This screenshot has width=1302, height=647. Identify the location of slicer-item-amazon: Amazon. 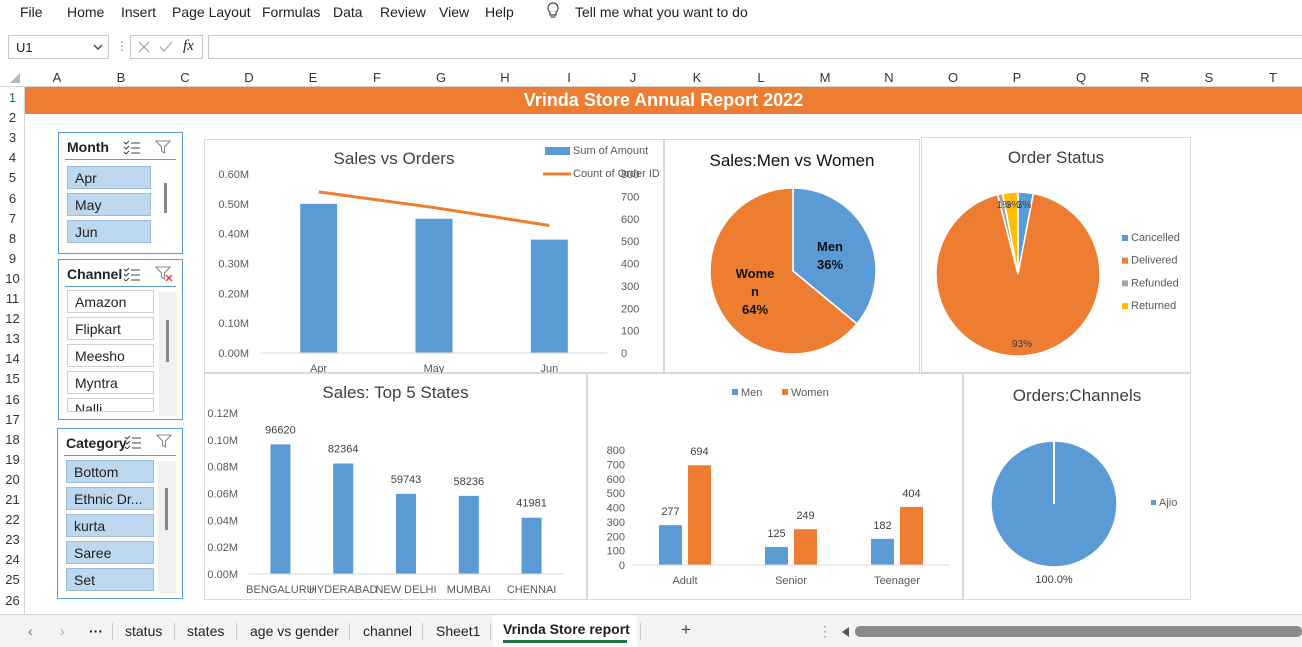
(110, 301).